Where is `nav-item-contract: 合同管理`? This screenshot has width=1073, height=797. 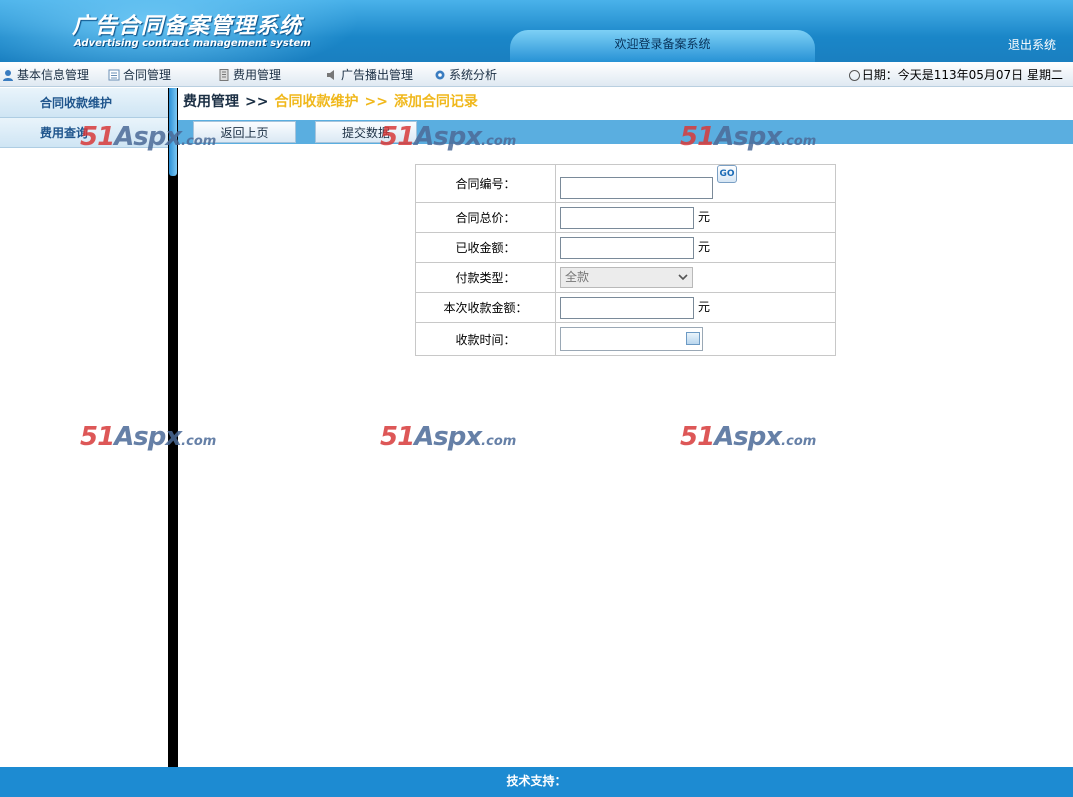
nav-item-contract: 合同管理 is located at coordinates (139, 75).